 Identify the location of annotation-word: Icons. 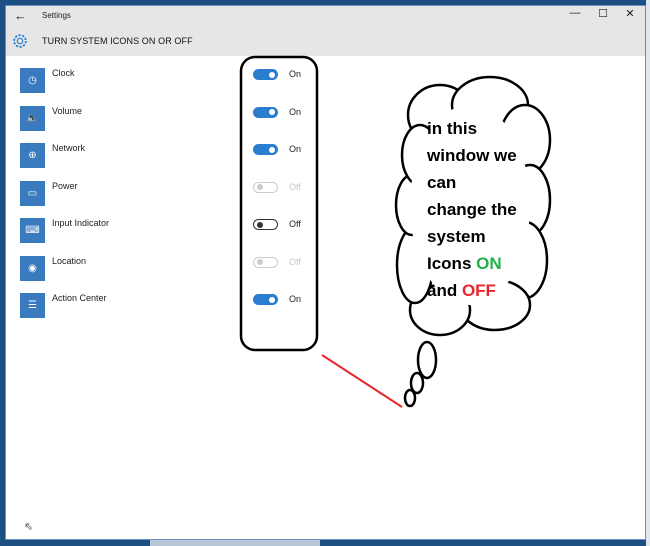
(452, 263).